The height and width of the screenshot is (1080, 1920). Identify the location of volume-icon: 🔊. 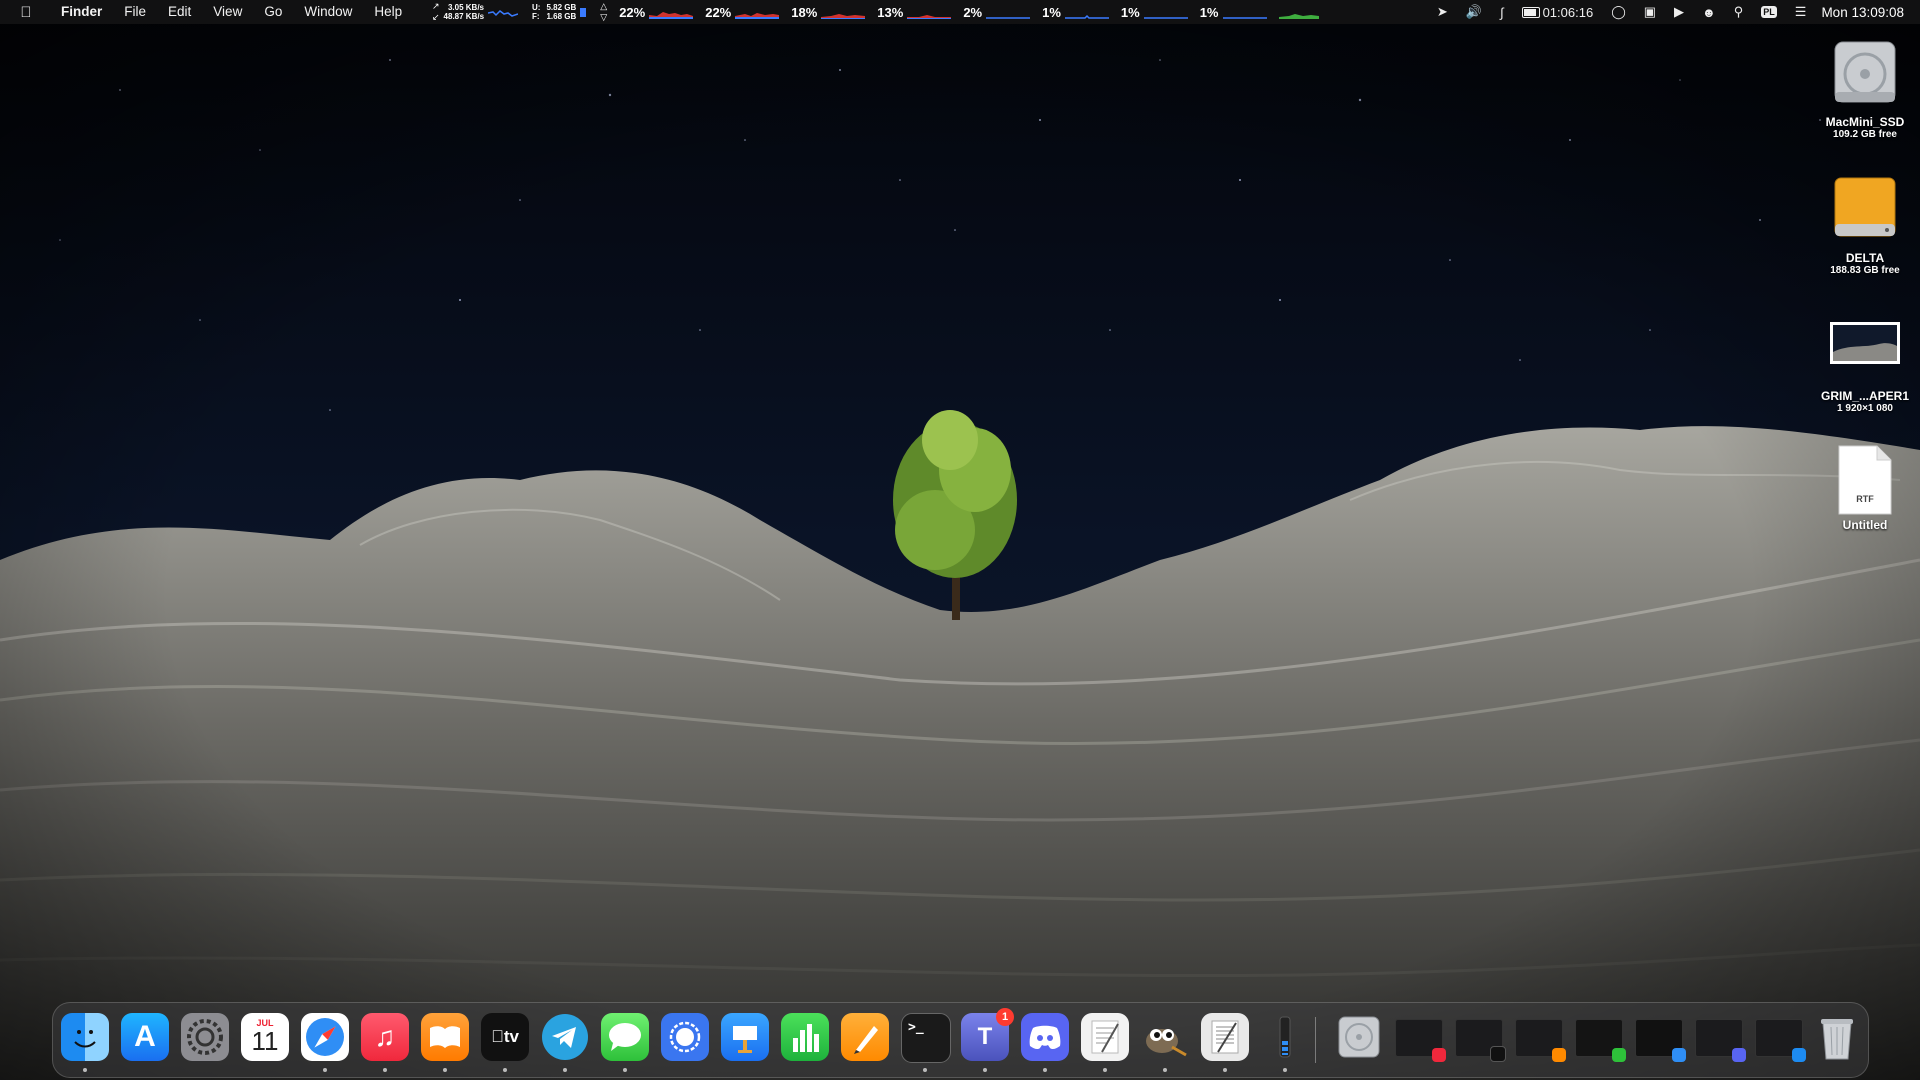
(1474, 12).